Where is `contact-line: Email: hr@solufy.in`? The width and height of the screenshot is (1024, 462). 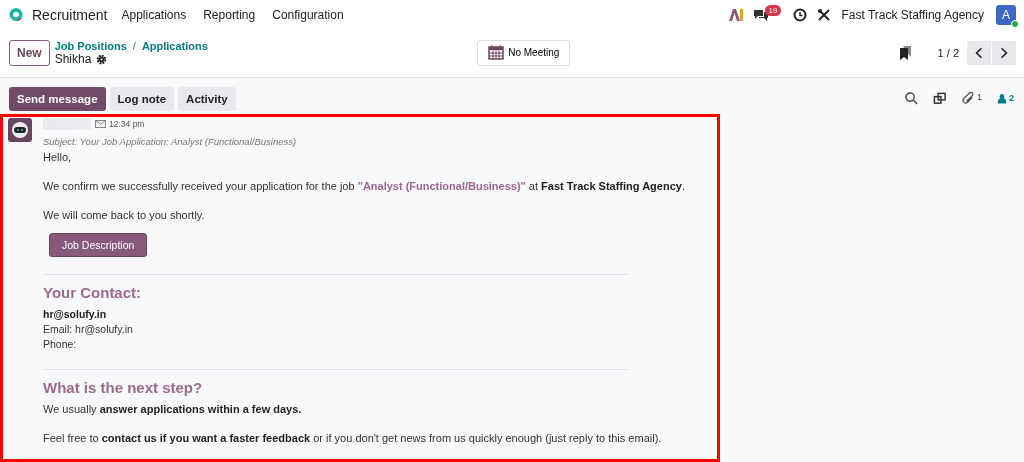 contact-line: Email: hr@solufy.in is located at coordinates (88, 329).